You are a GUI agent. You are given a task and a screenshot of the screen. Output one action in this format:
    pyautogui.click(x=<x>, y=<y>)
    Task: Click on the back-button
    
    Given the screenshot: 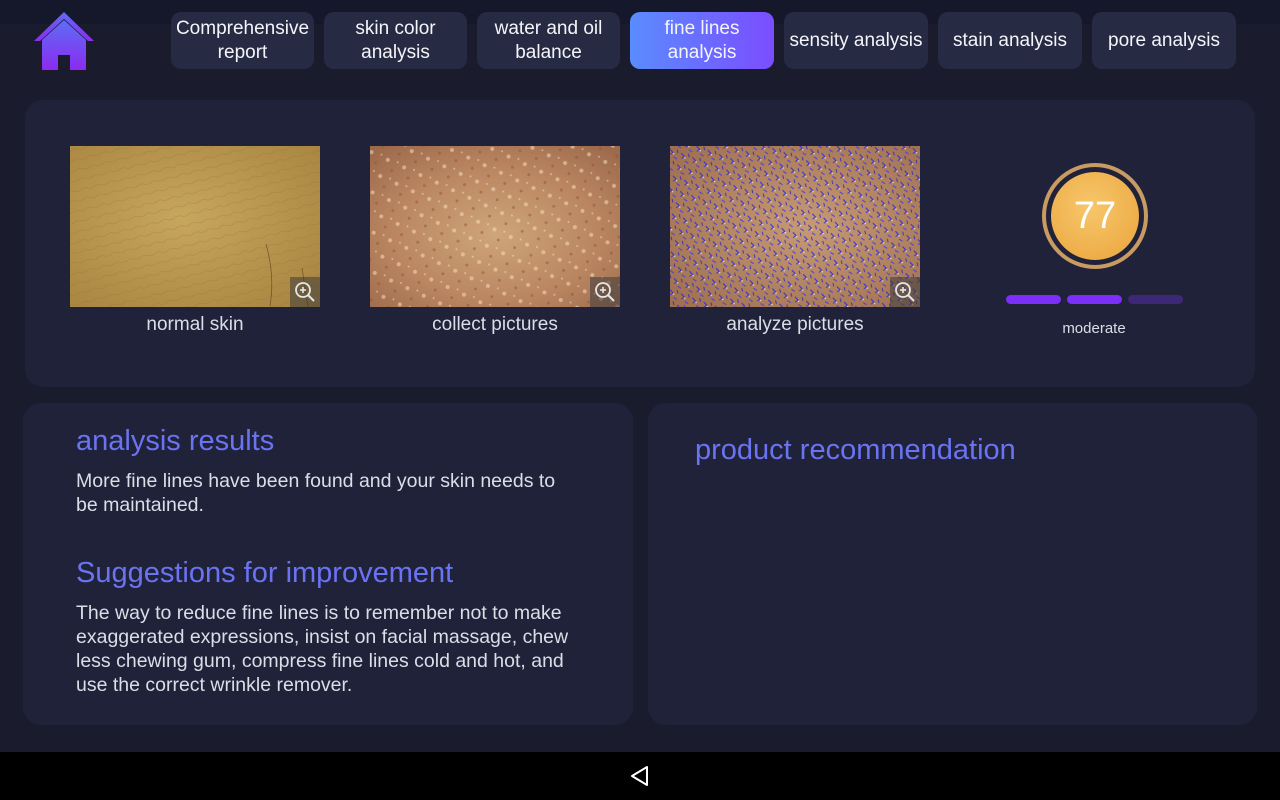 What is the action you would take?
    pyautogui.click(x=640, y=776)
    